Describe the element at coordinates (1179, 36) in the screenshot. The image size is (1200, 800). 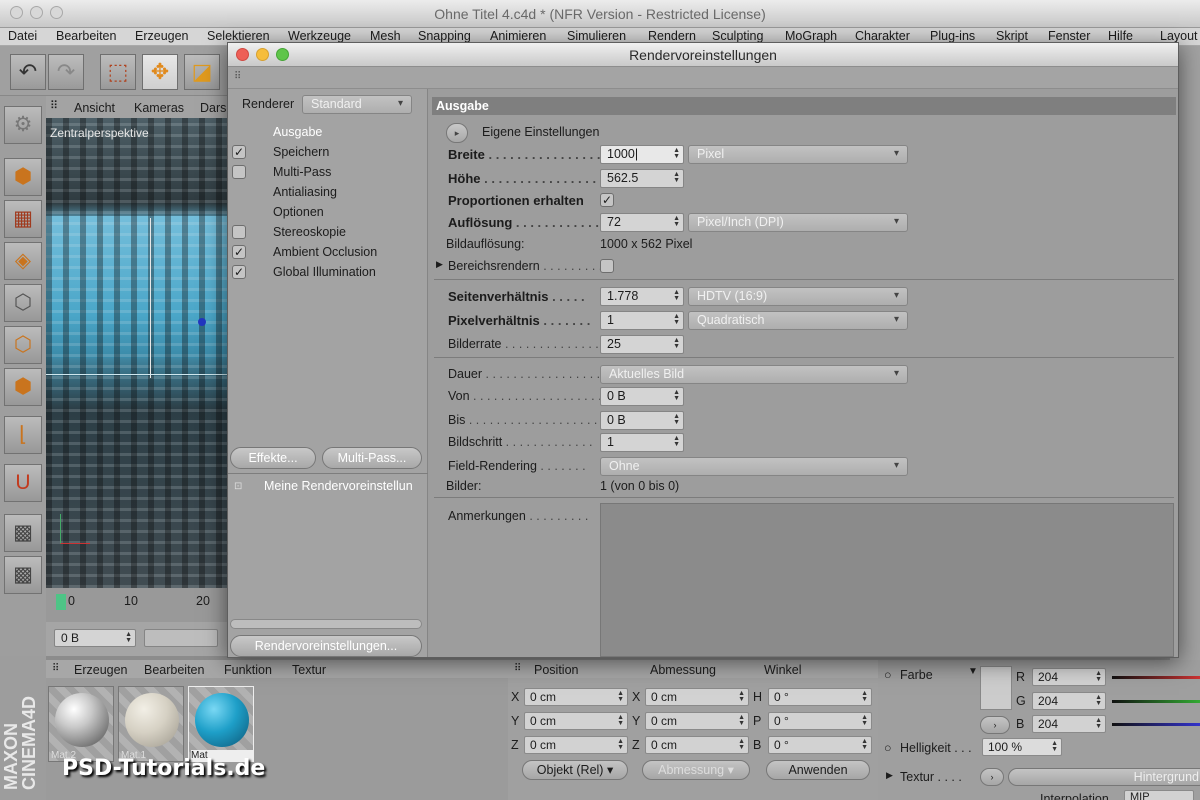
I see `menu-layout: Layout` at that location.